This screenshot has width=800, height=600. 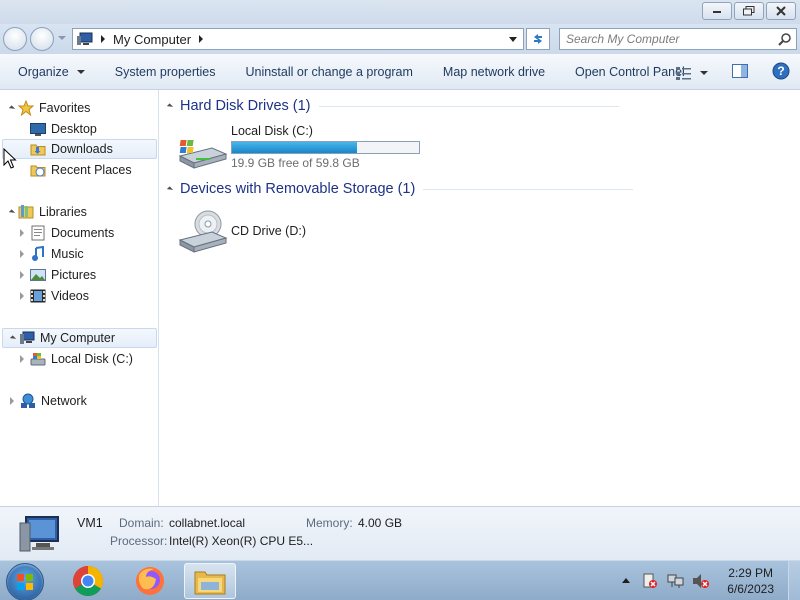 I want to click on nav-documents-label: Documents, so click(x=83, y=233).